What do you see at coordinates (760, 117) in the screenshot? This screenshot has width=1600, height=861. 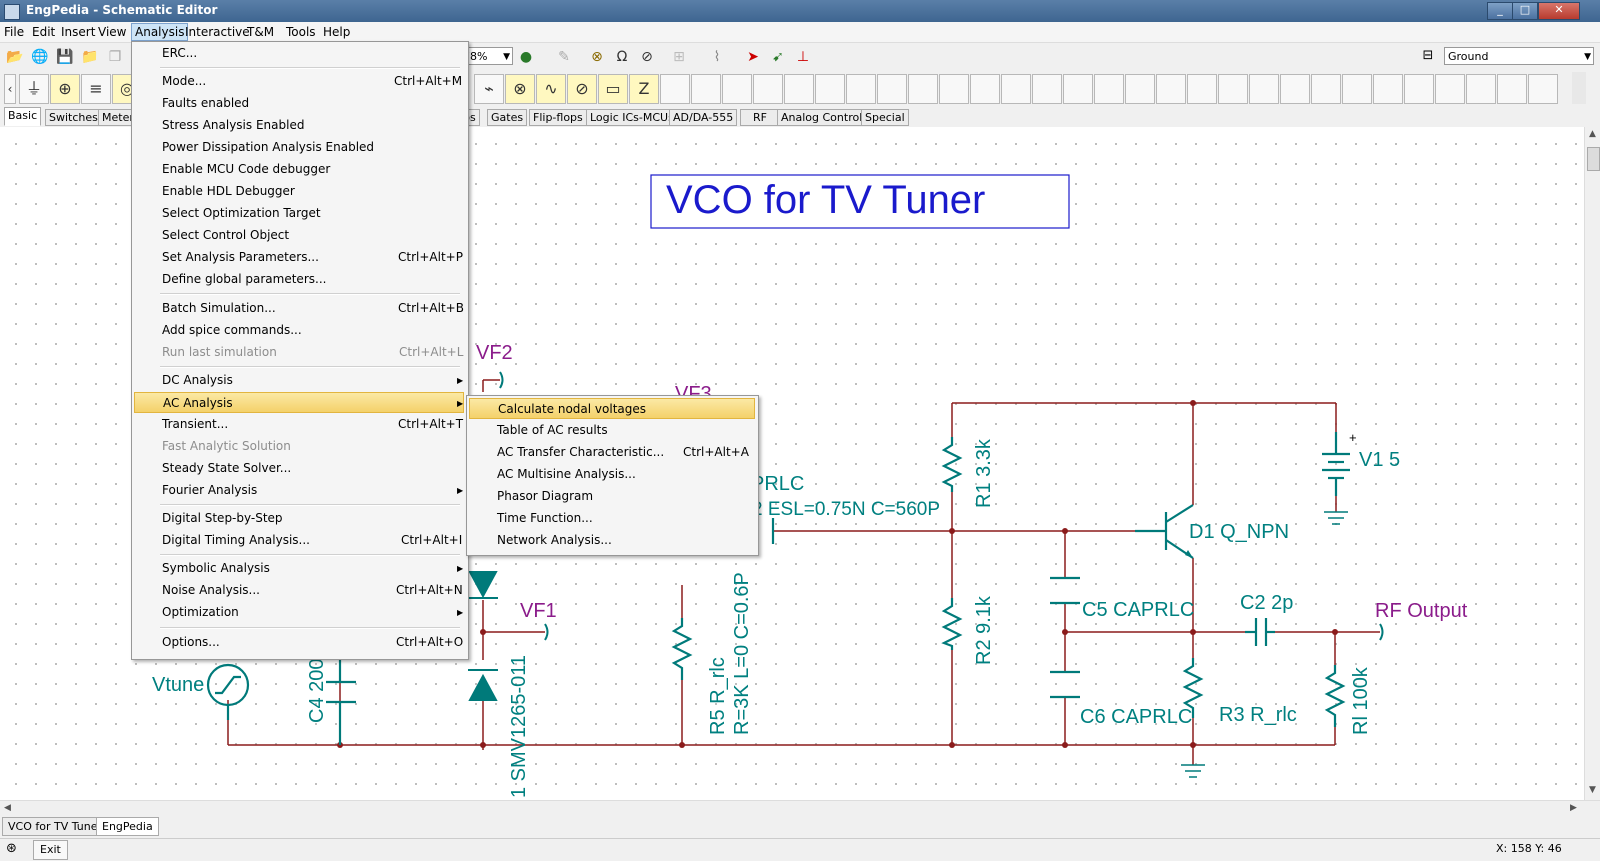 I see `tab-rf: RF` at bounding box center [760, 117].